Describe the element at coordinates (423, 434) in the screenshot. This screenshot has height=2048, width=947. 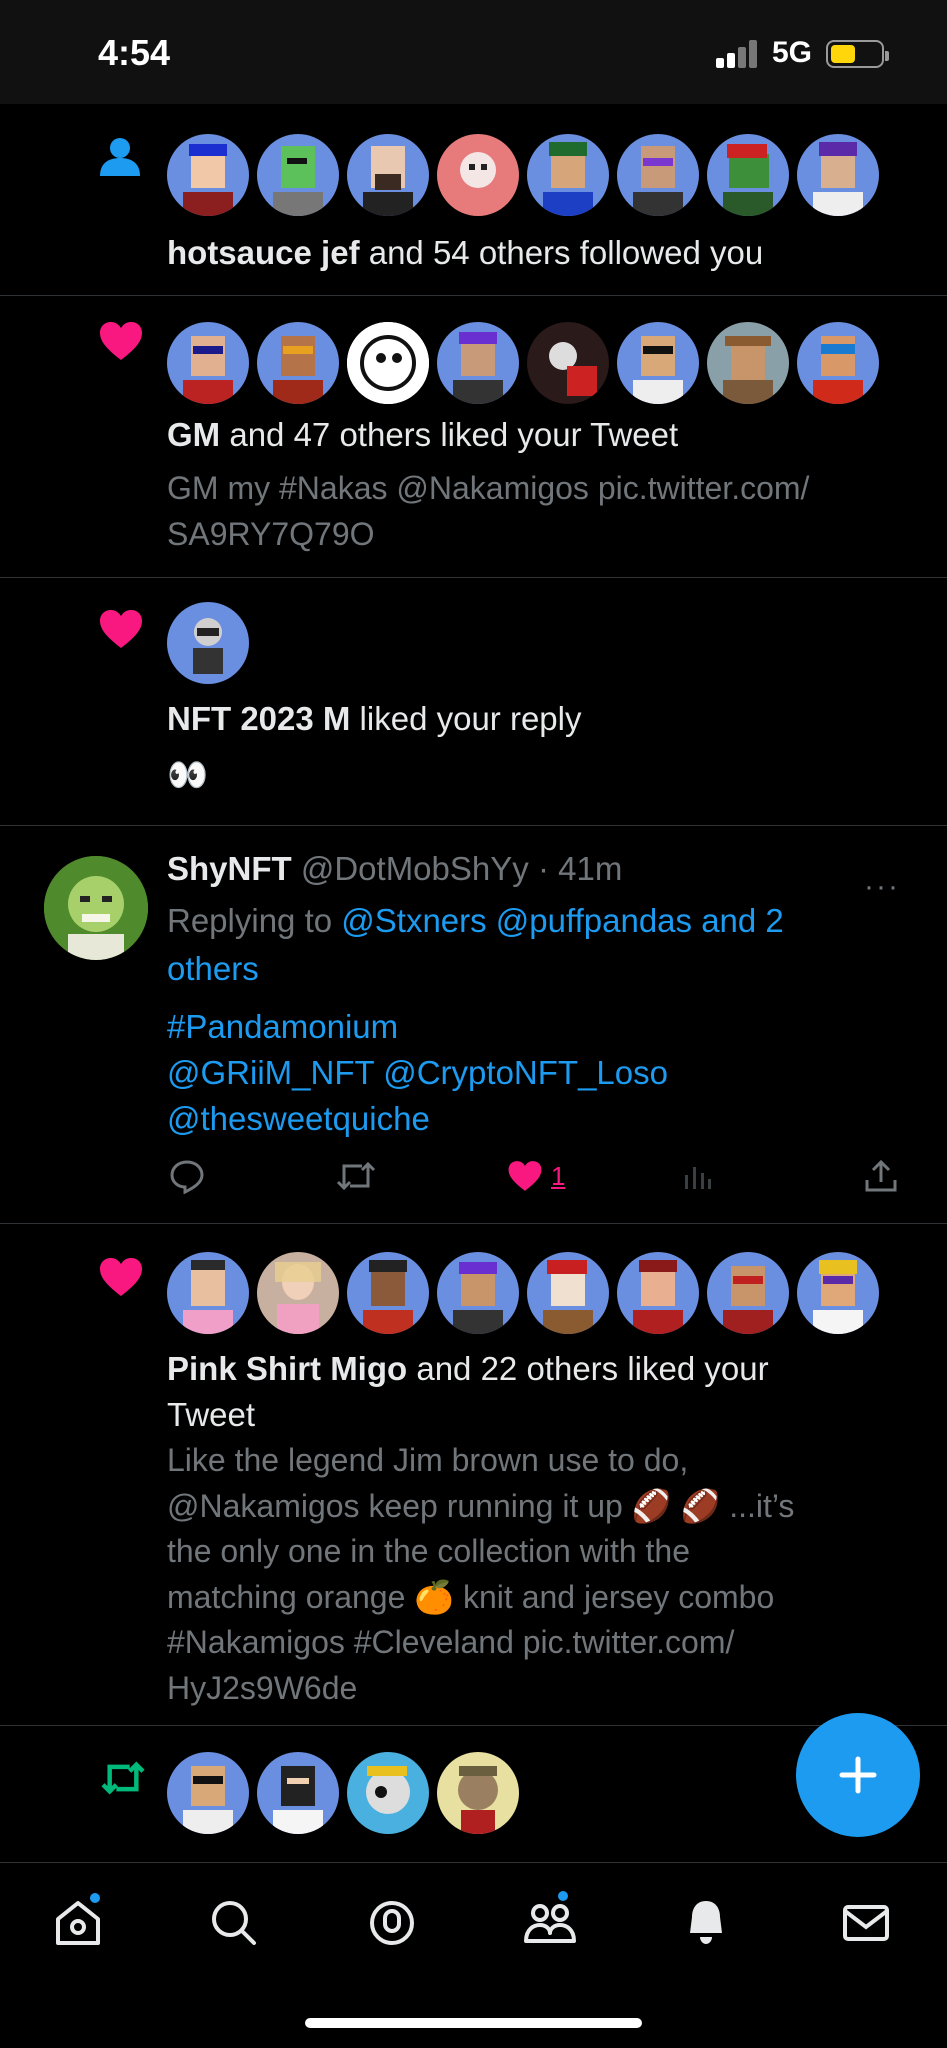
I see `notification-text: GM and 47 others liked your Tweet` at that location.